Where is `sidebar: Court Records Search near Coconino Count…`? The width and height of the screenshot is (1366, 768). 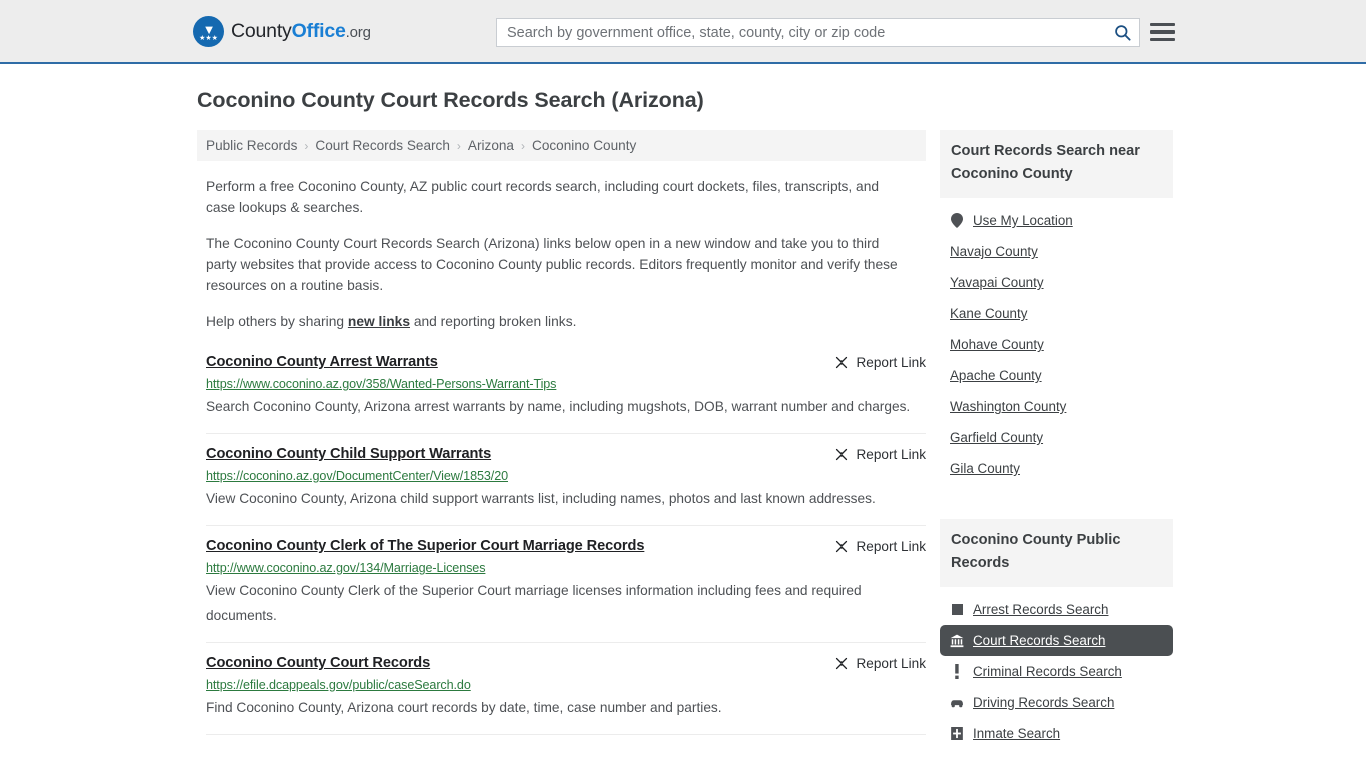
sidebar: Court Records Search near Coconino Count… is located at coordinates (1056, 439).